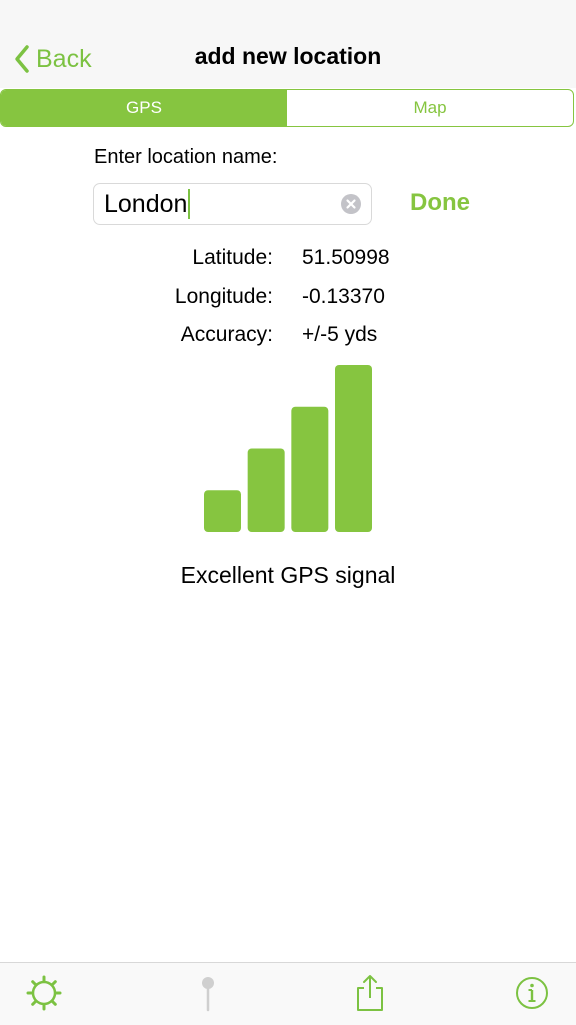 Image resolution: width=576 pixels, height=1025 pixels. I want to click on pin-icon, so click(208, 994).